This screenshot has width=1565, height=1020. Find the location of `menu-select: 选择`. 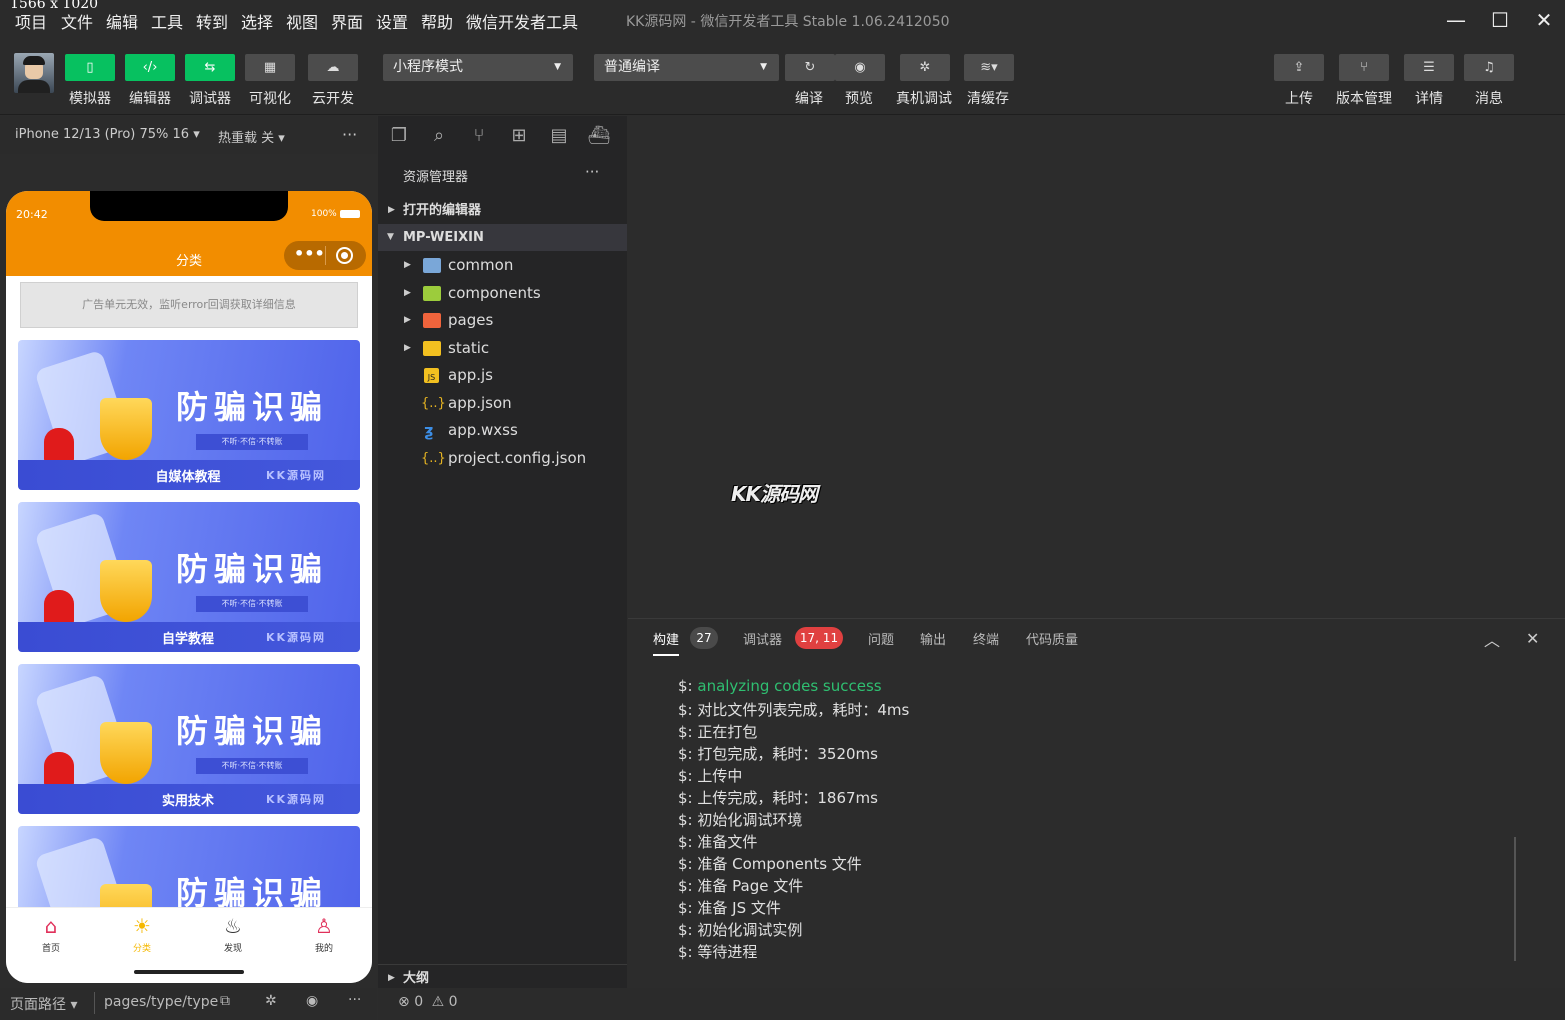

menu-select: 选择 is located at coordinates (257, 21).